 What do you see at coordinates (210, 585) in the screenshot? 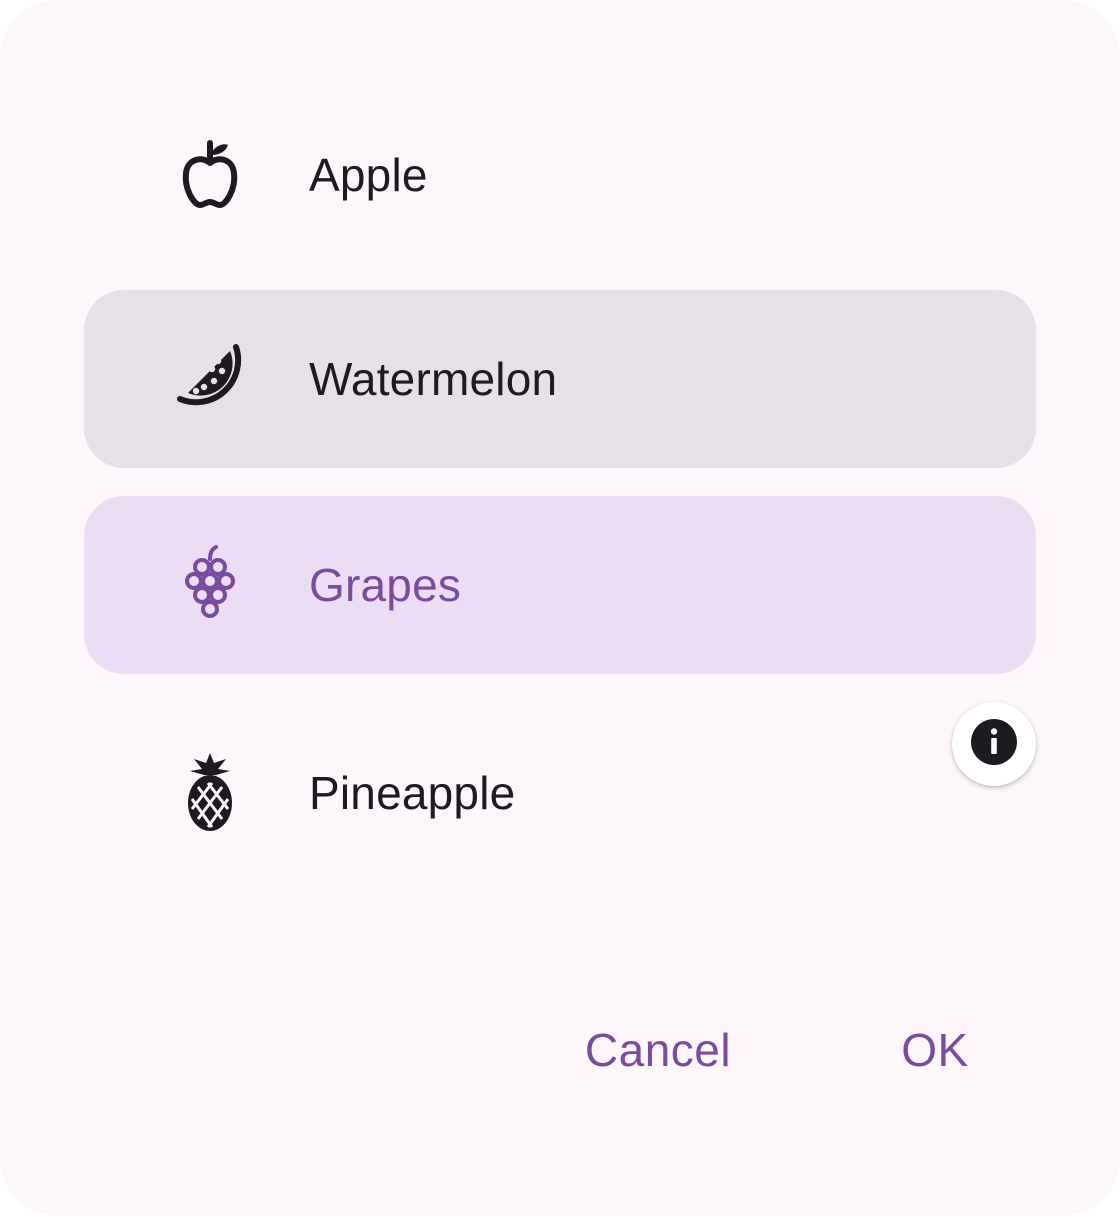
I see `grapes-icon` at bounding box center [210, 585].